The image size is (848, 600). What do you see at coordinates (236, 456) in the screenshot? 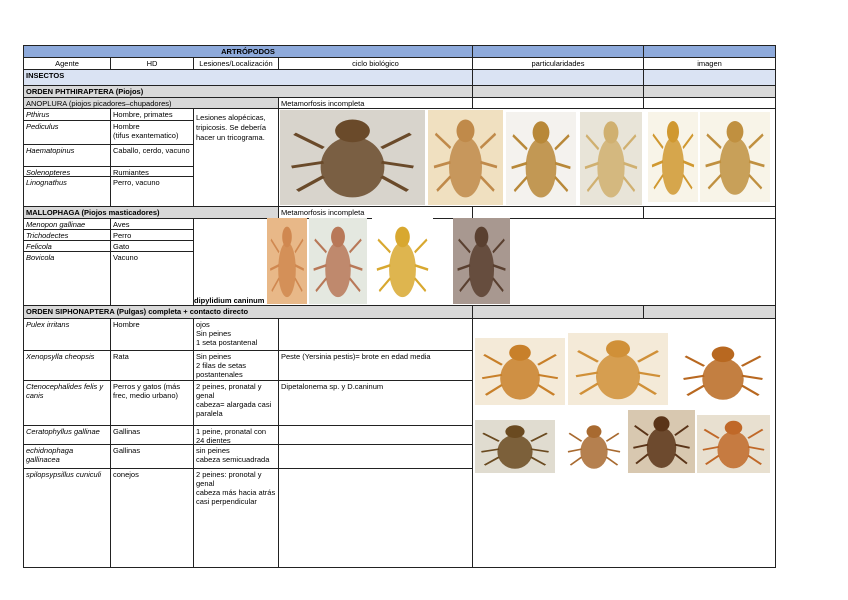
I see `flea-lesiones-cell: sin peines cabeza semicuadrada` at bounding box center [236, 456].